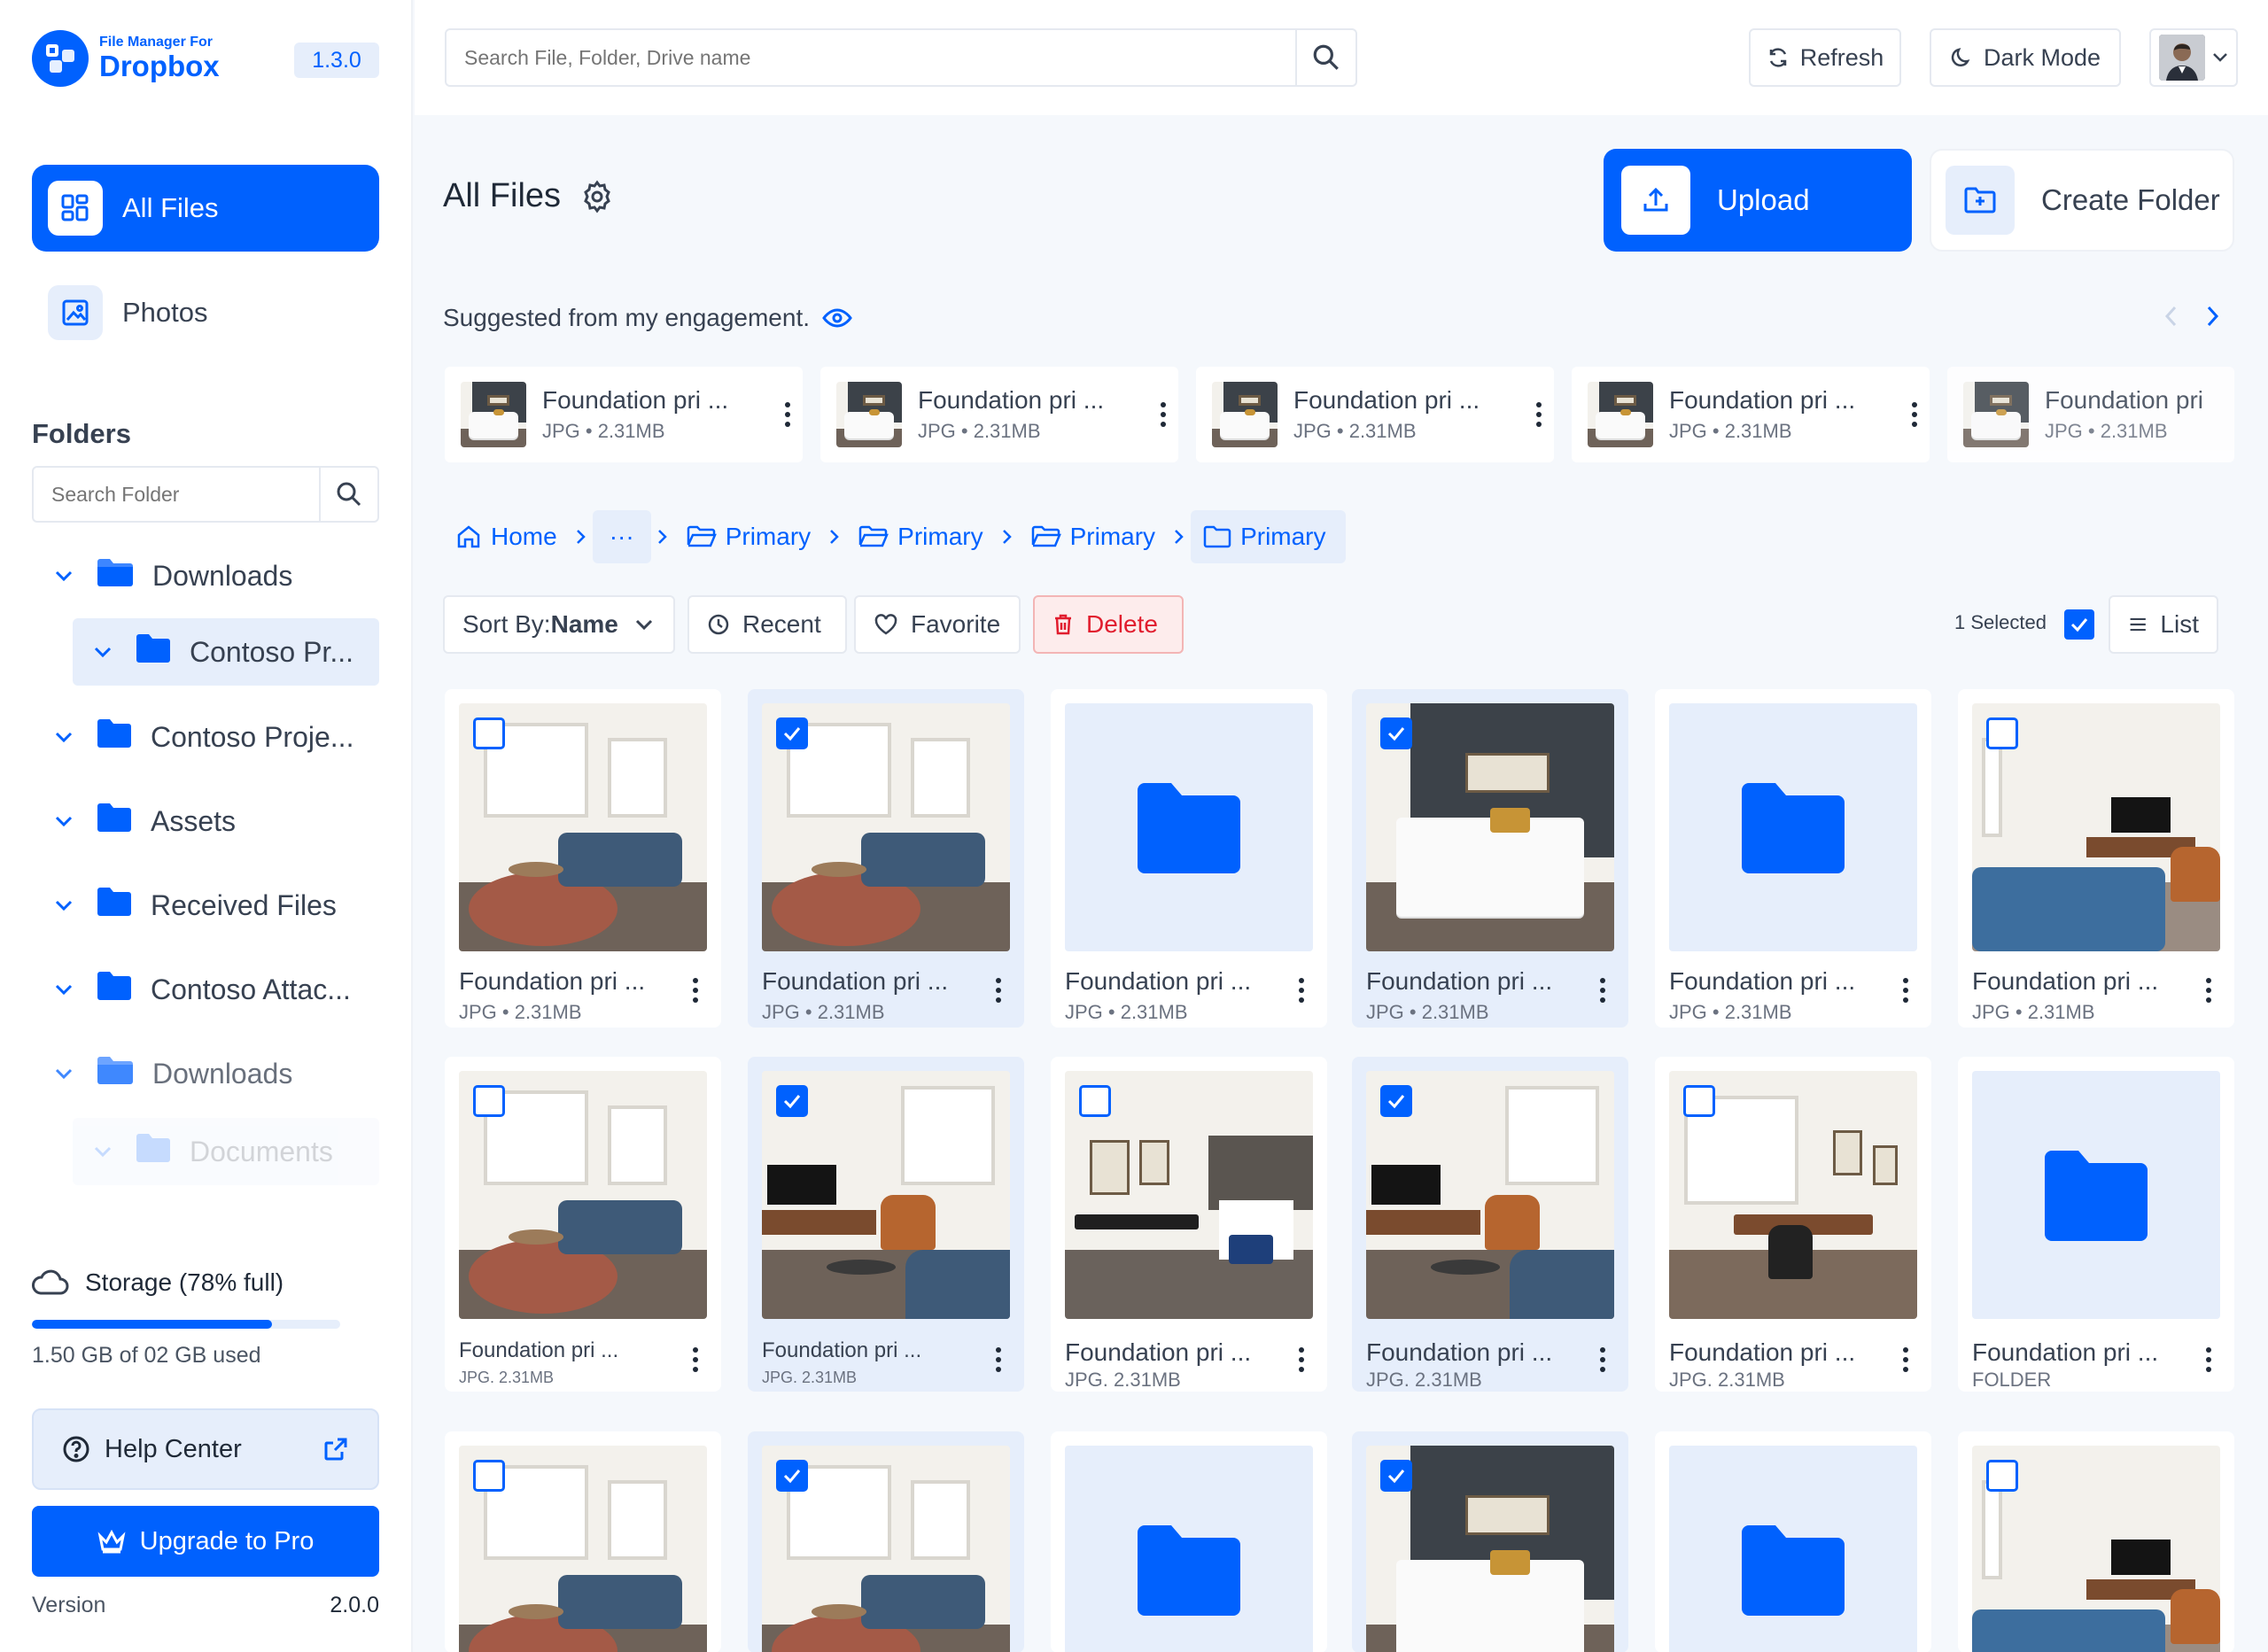  What do you see at coordinates (767, 625) in the screenshot?
I see `recent-filter-button: Recent` at bounding box center [767, 625].